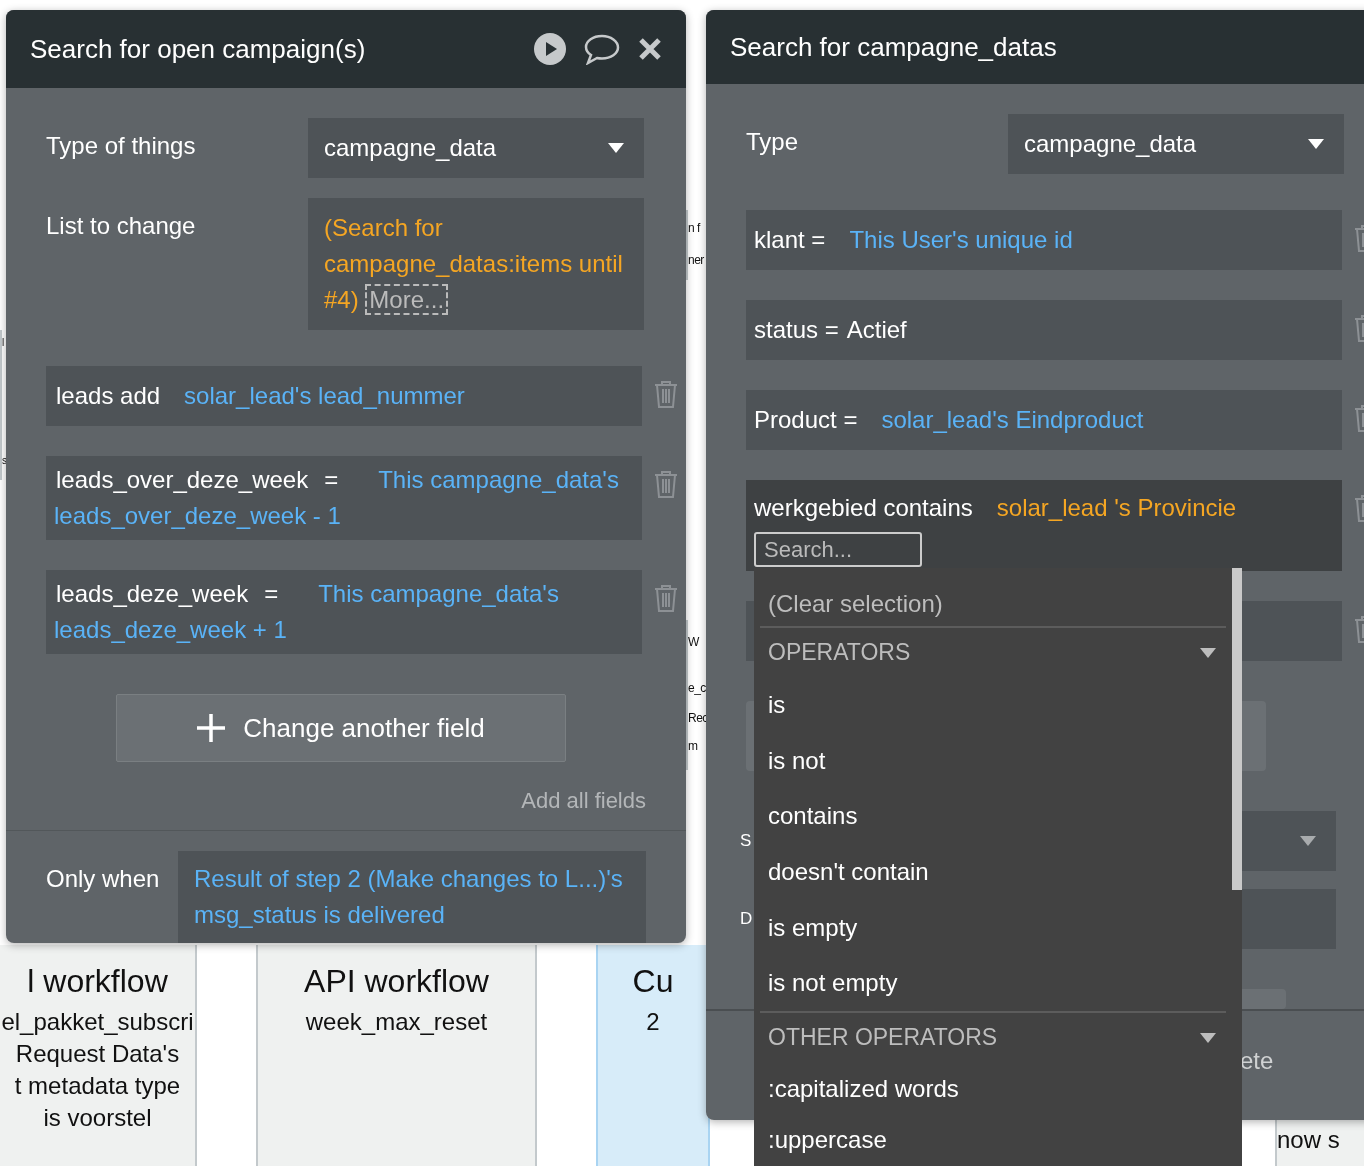 This screenshot has width=1364, height=1166. I want to click on change-row: leads add solar_lead's lead_nummer, so click(344, 396).